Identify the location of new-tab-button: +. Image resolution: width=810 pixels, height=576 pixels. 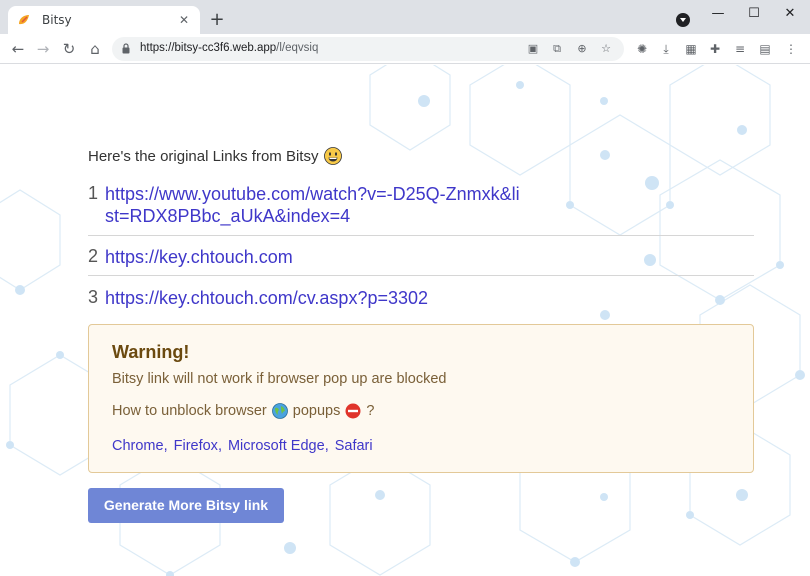
(217, 20).